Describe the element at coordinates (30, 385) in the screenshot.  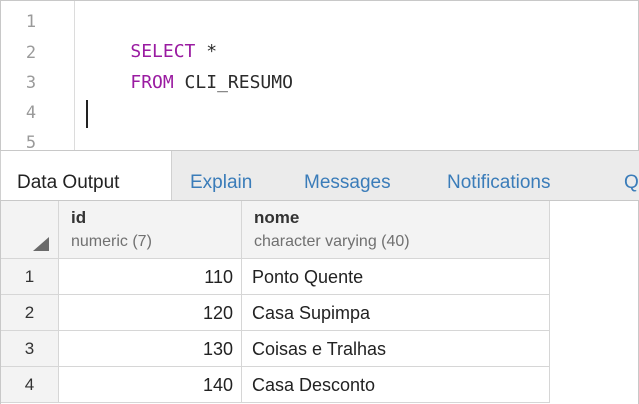
I see `row-number: 4` at that location.